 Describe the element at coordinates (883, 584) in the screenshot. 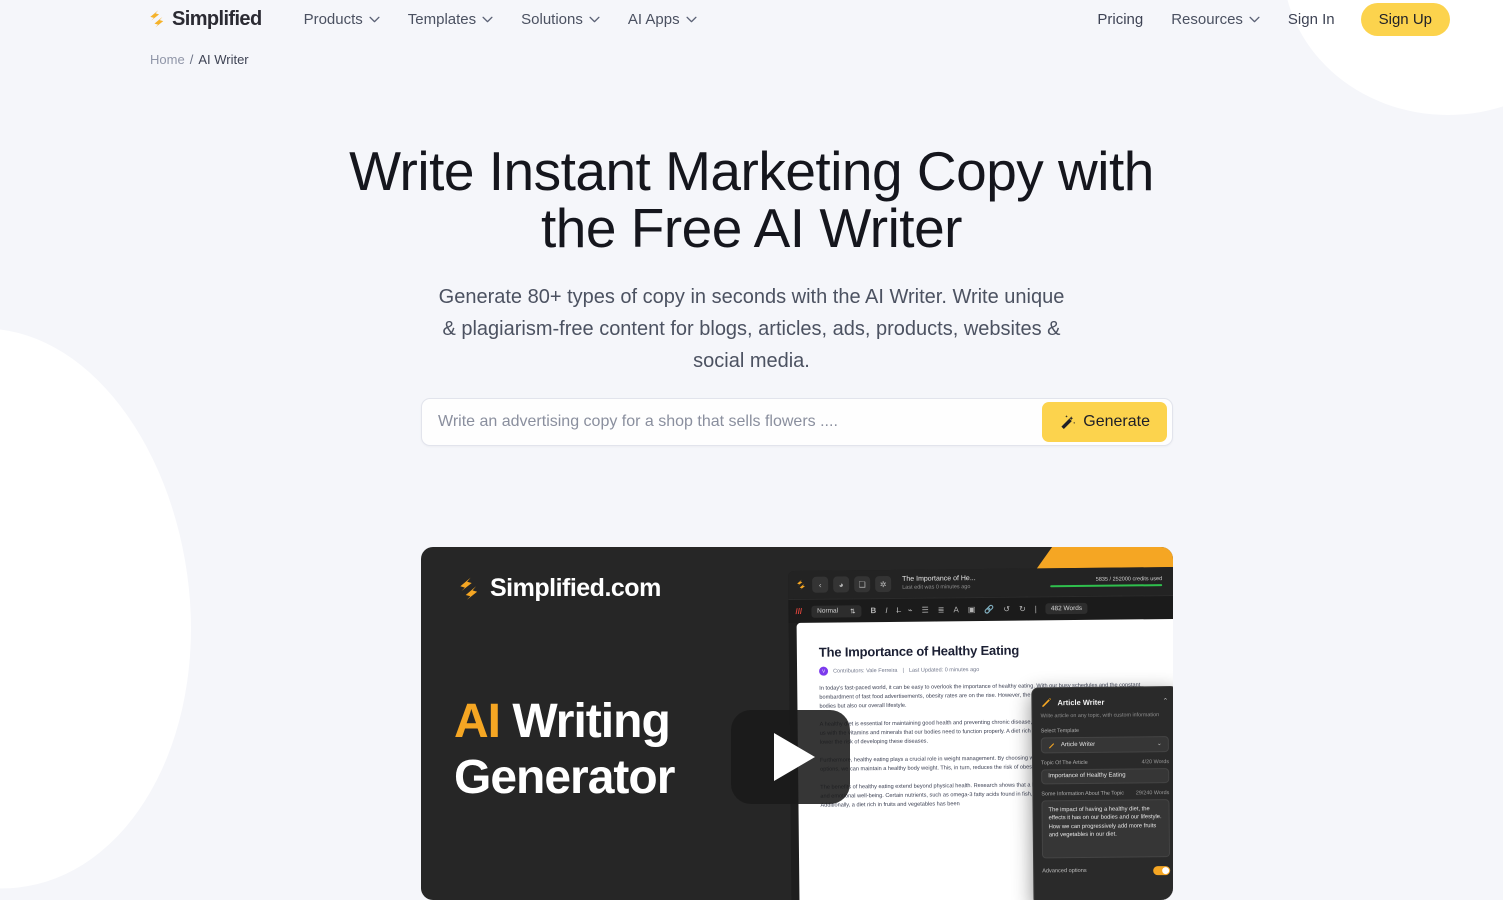

I see `settings-gear-icon: ✲` at that location.